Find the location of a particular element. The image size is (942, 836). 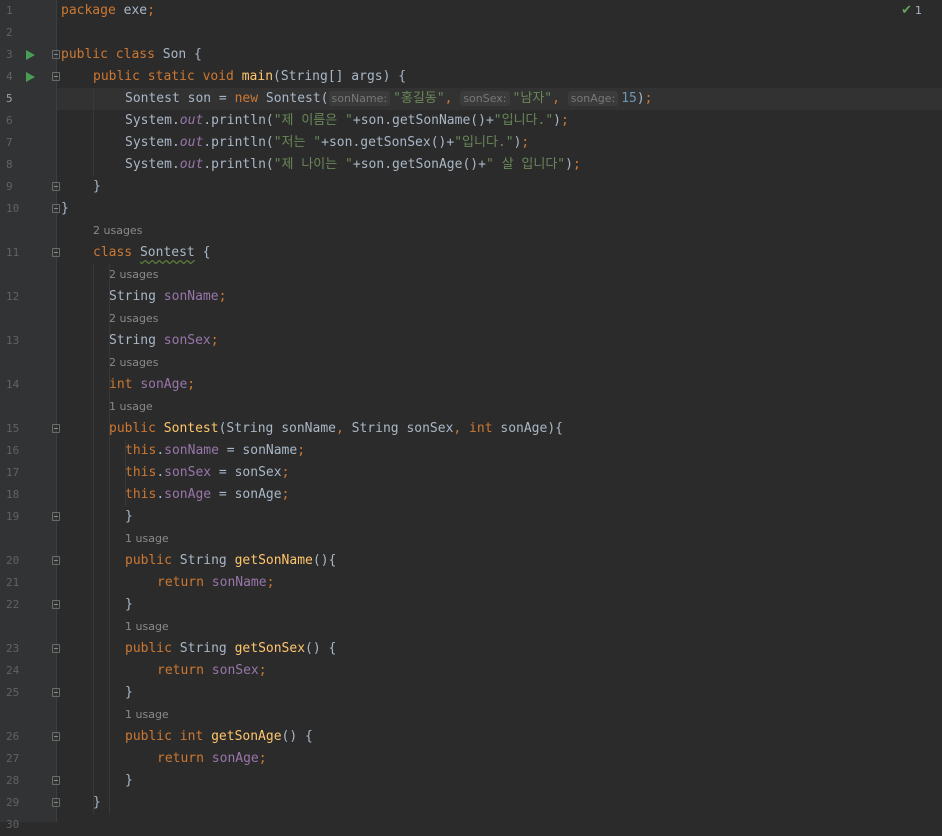

code-text: public String getSonSex() { is located at coordinates (230, 649).